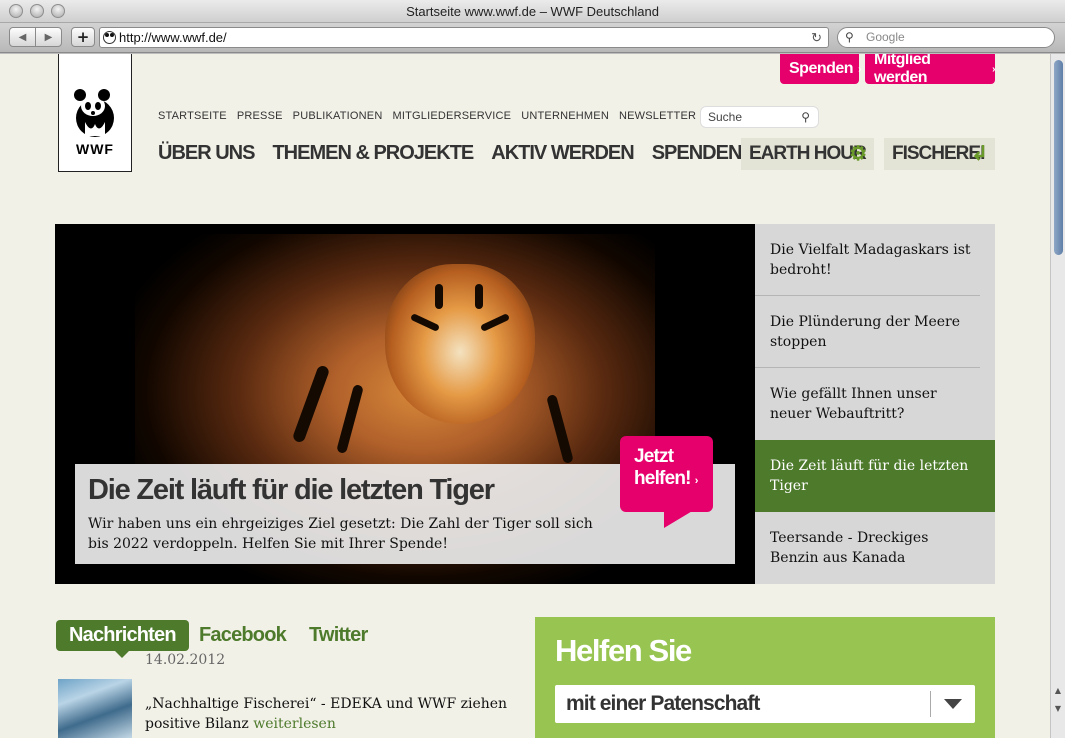 This screenshot has width=1065, height=738. Describe the element at coordinates (623, 650) in the screenshot. I see `helfen-title: Helfen Sie` at that location.